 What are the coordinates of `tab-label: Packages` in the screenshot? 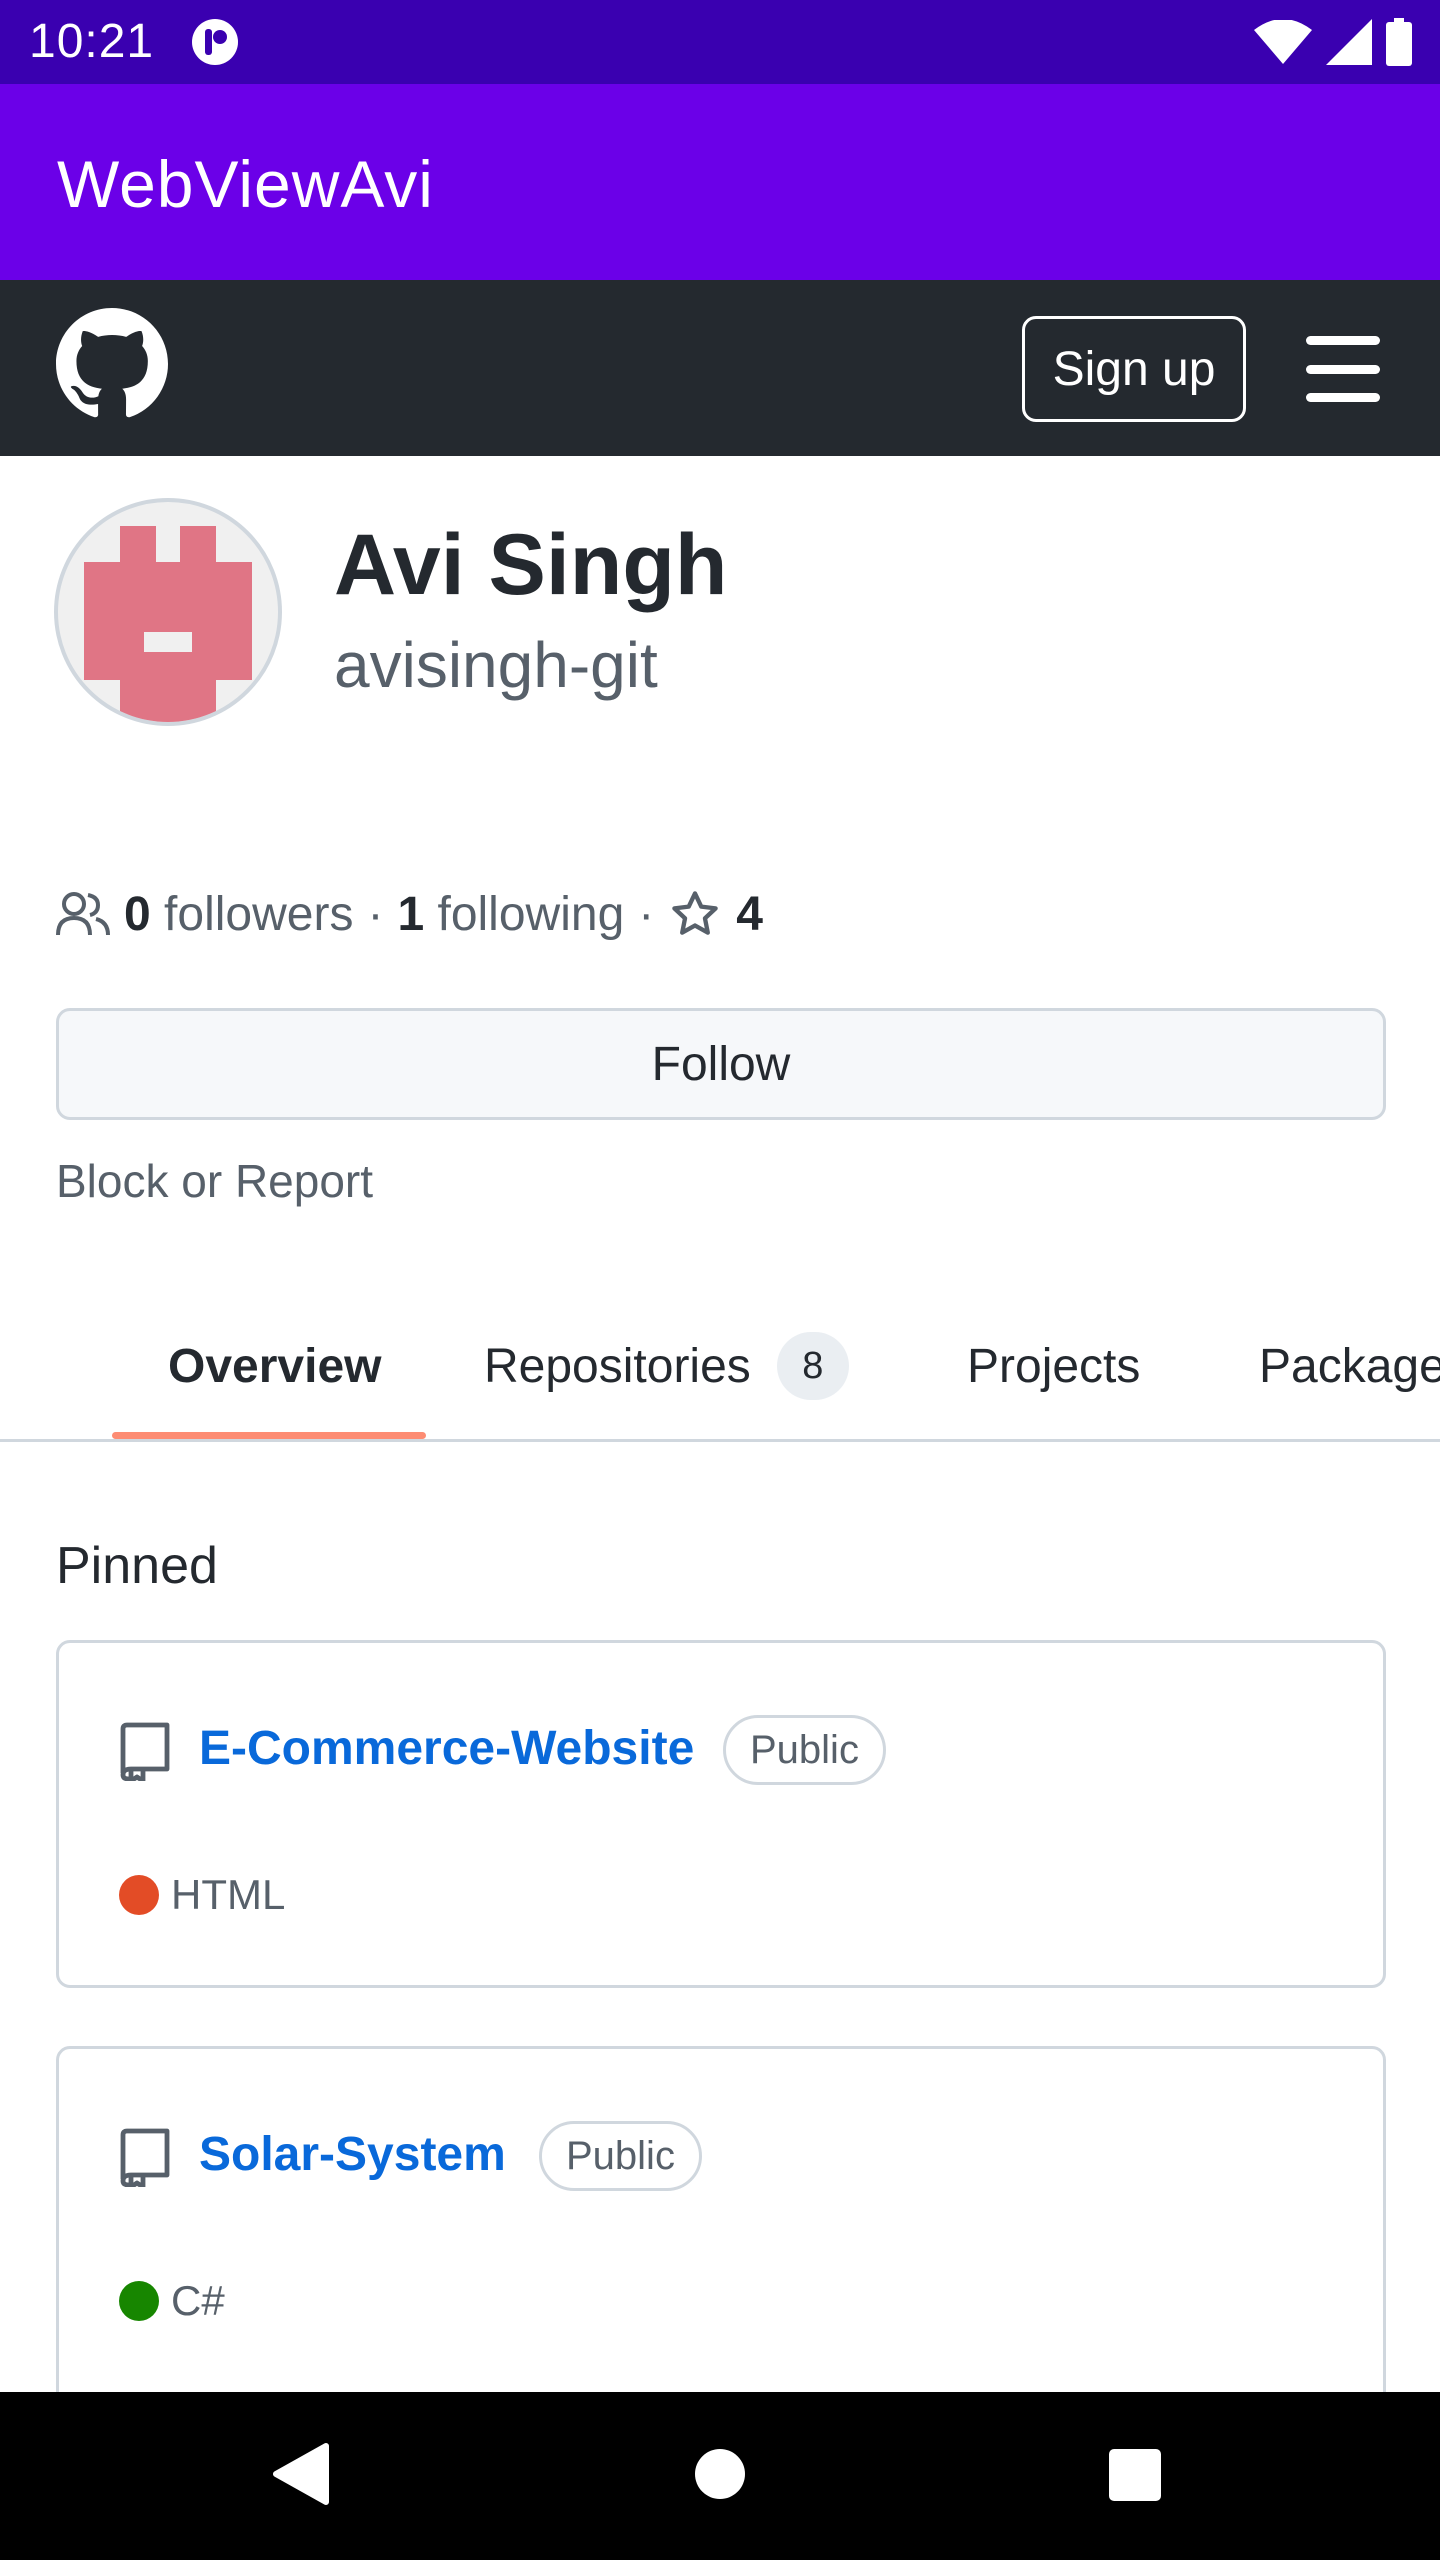 It's located at (1349, 1366).